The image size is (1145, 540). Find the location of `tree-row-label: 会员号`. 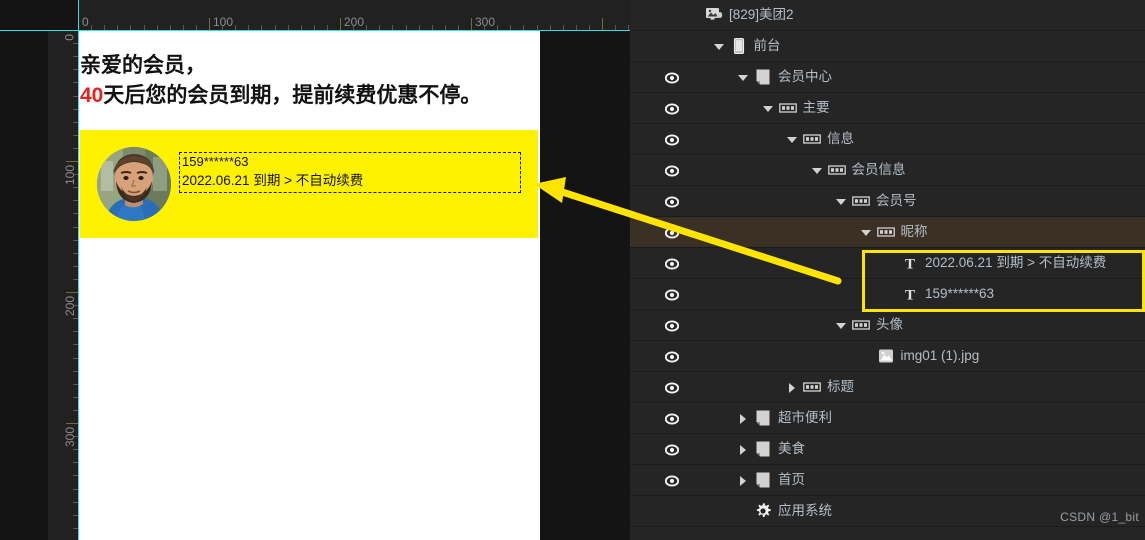

tree-row-label: 会员号 is located at coordinates (896, 200).